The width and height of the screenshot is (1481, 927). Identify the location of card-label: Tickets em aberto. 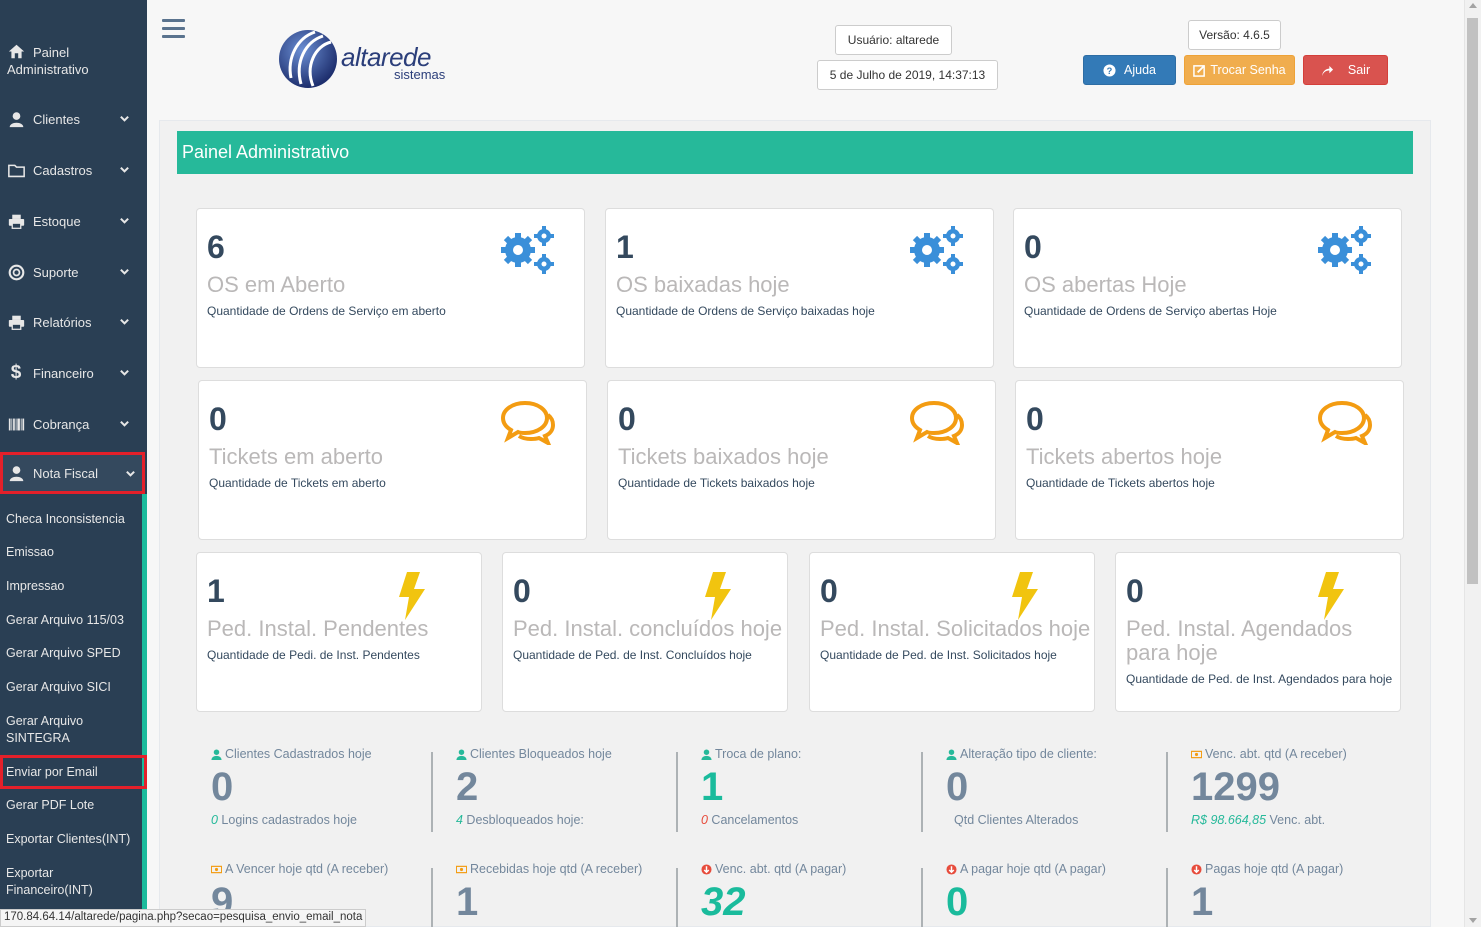
(296, 456).